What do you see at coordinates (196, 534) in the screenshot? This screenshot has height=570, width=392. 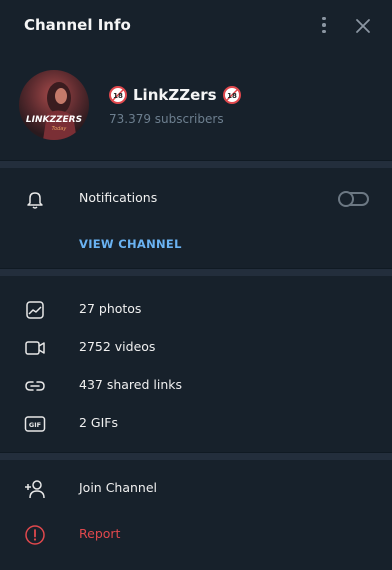 I see `report-row: Report` at bounding box center [196, 534].